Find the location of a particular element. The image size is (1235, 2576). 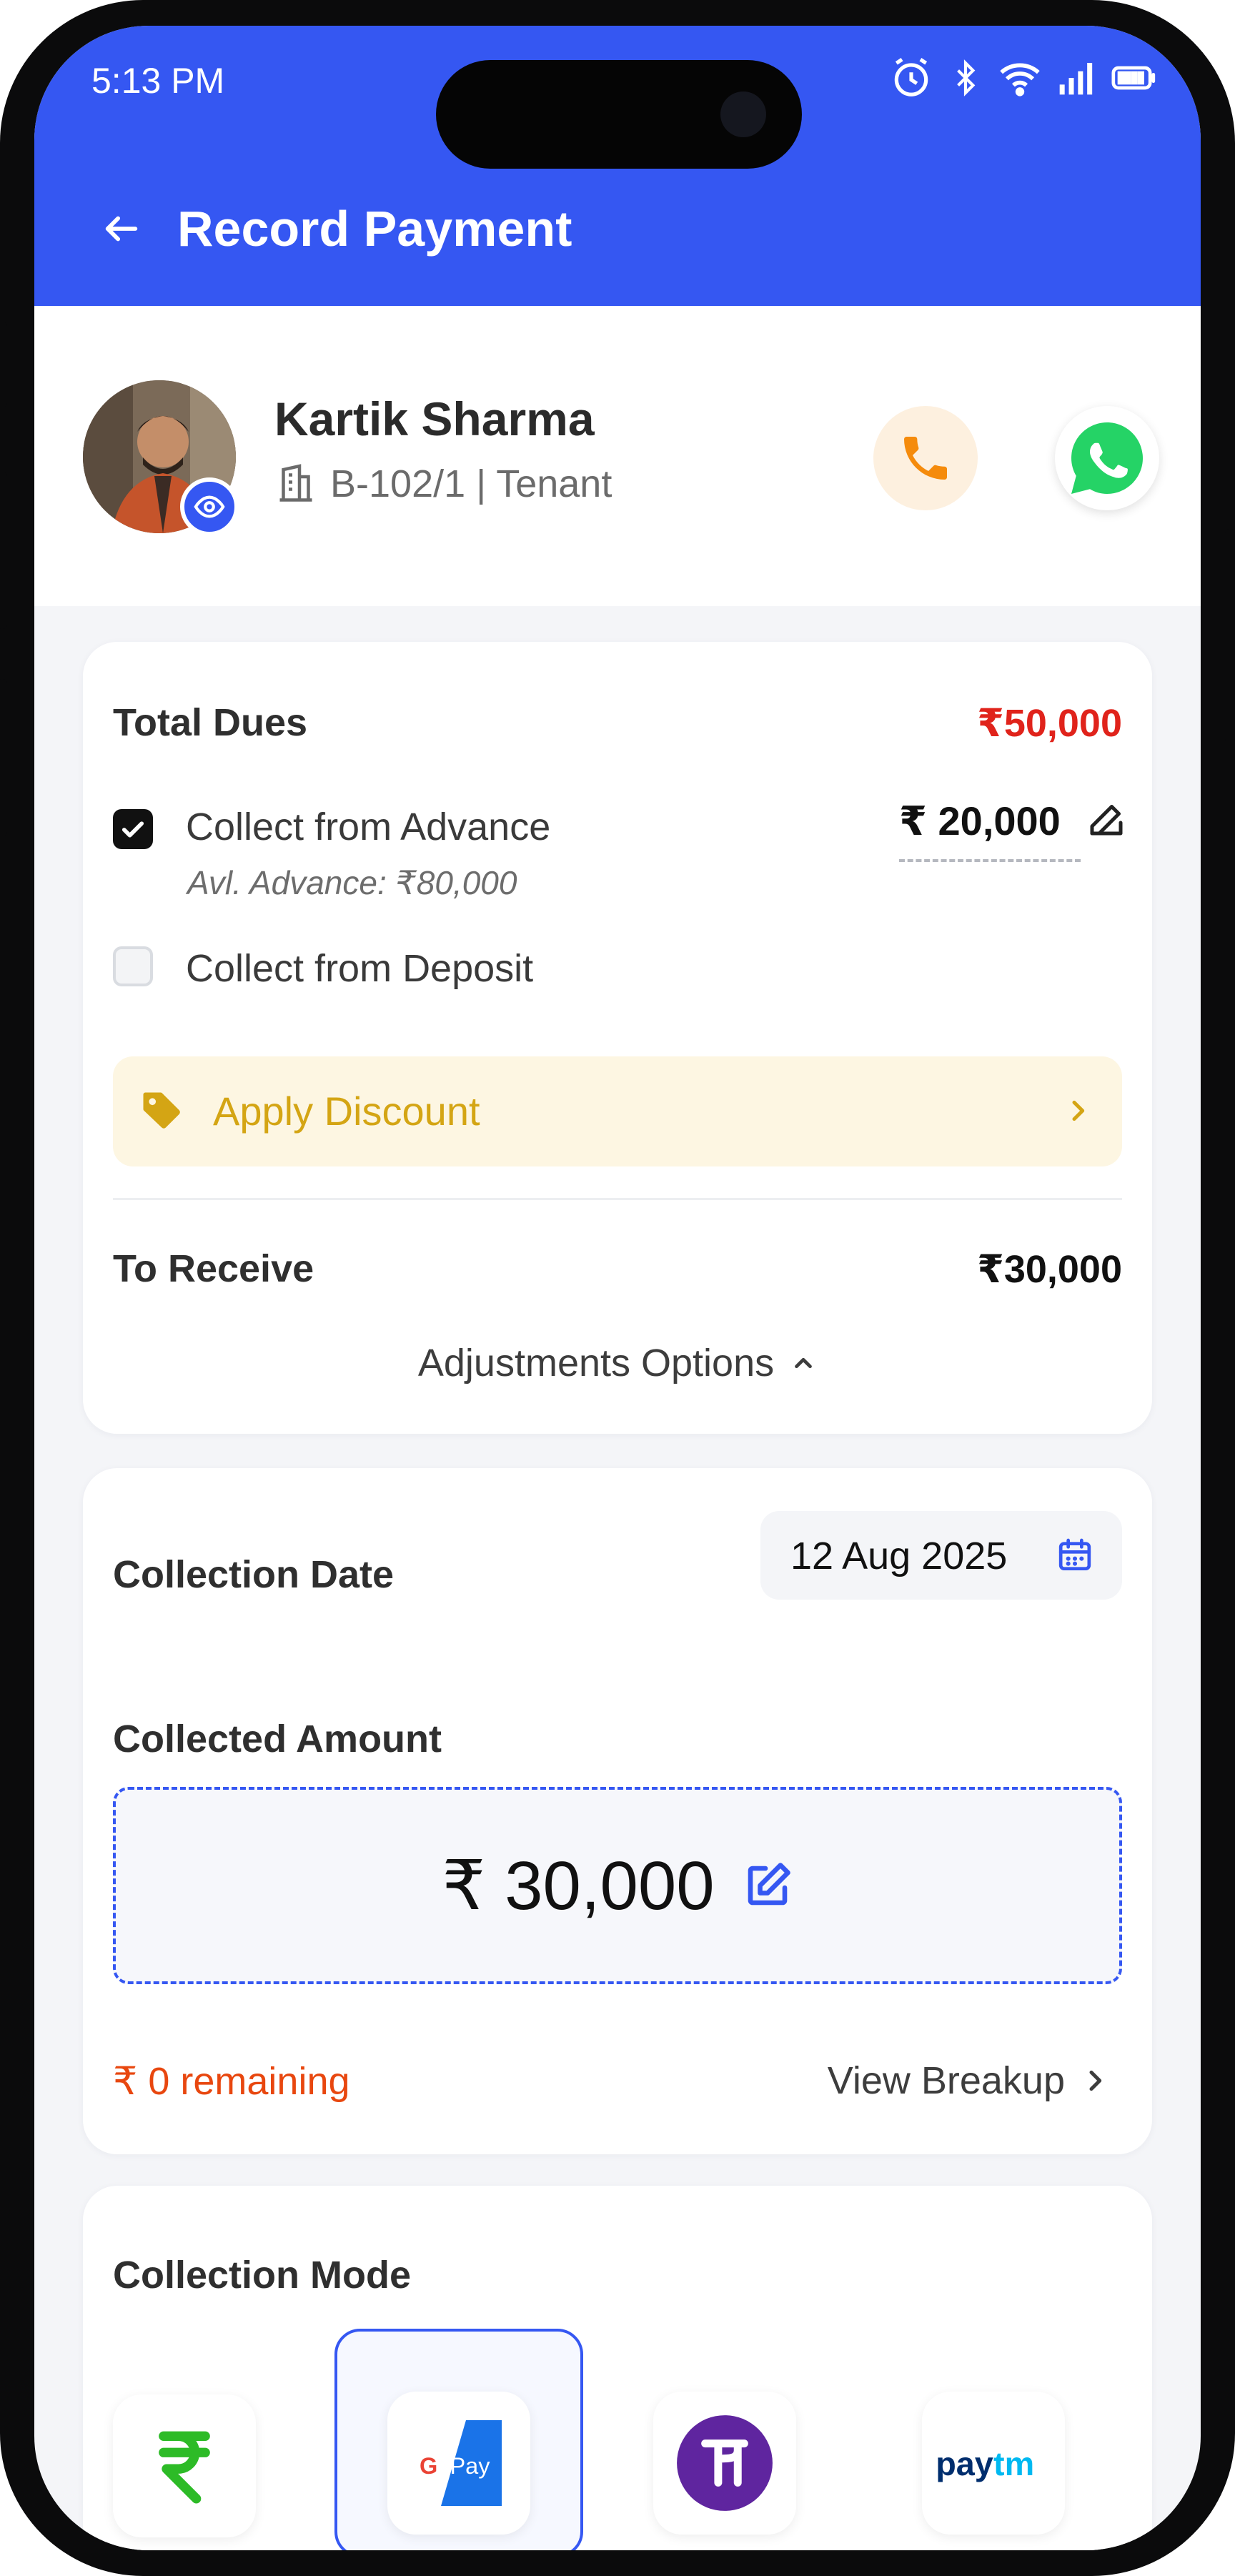

unit-info: B-102/1 | Tenant is located at coordinates (443, 484).